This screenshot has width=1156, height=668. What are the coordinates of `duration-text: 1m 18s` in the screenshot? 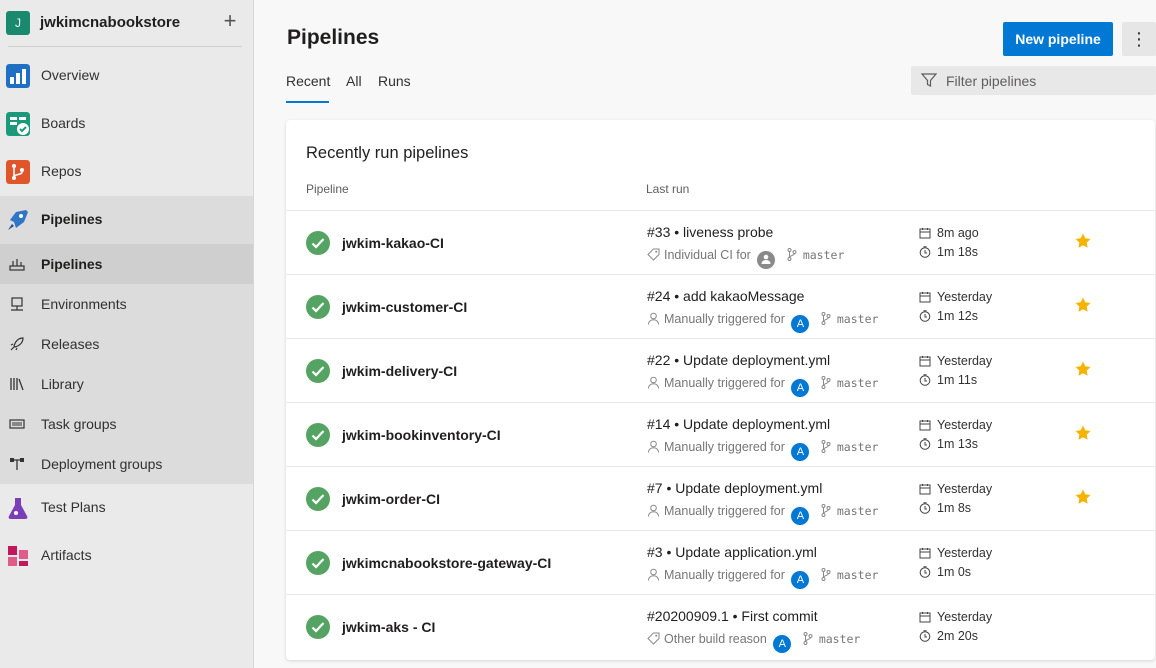 It's located at (957, 252).